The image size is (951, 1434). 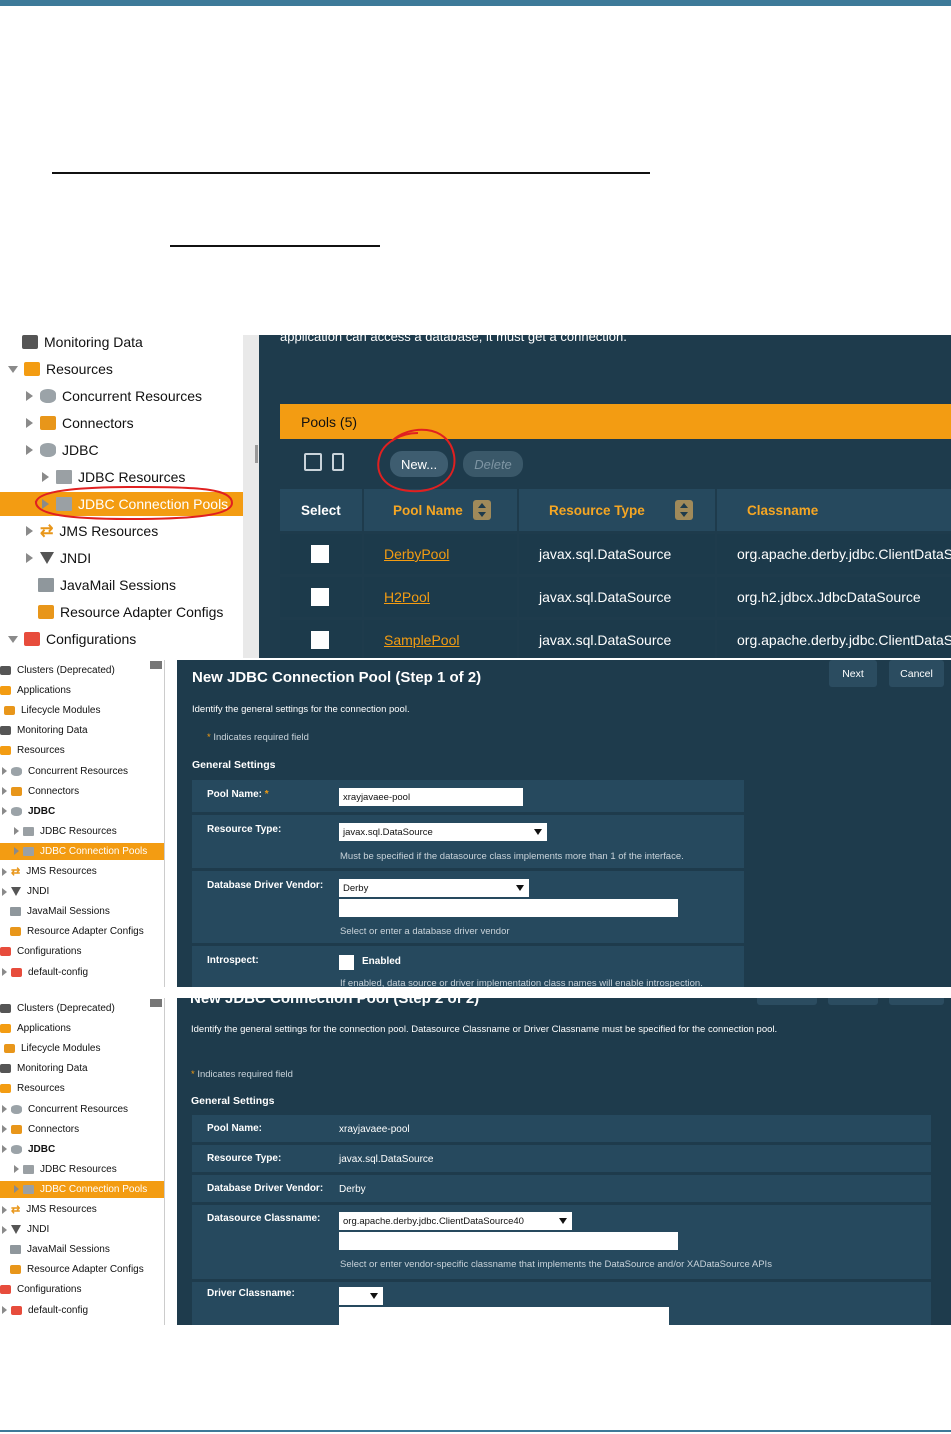 I want to click on vendor-select: Derby, so click(x=434, y=888).